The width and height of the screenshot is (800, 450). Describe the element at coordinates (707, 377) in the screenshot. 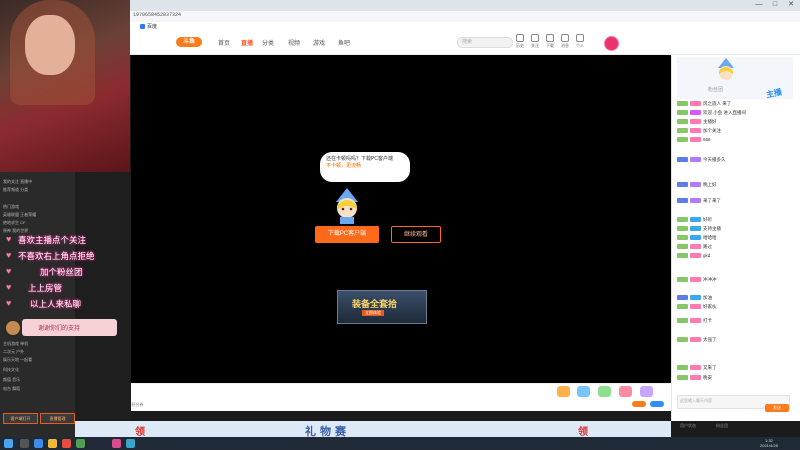

I see `chat-text: 晚安` at that location.